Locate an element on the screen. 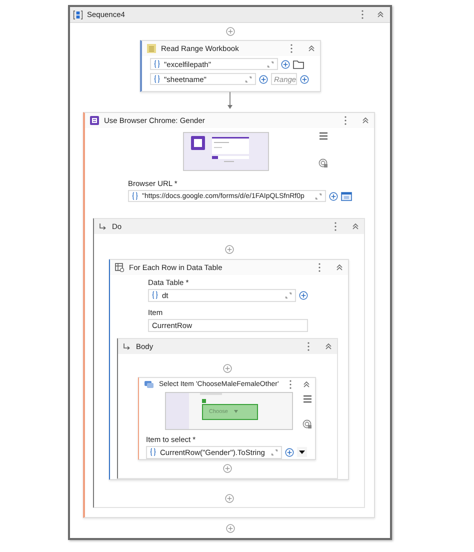 Image resolution: width=474 pixels, height=552 pixels. folder-icon is located at coordinates (298, 64).